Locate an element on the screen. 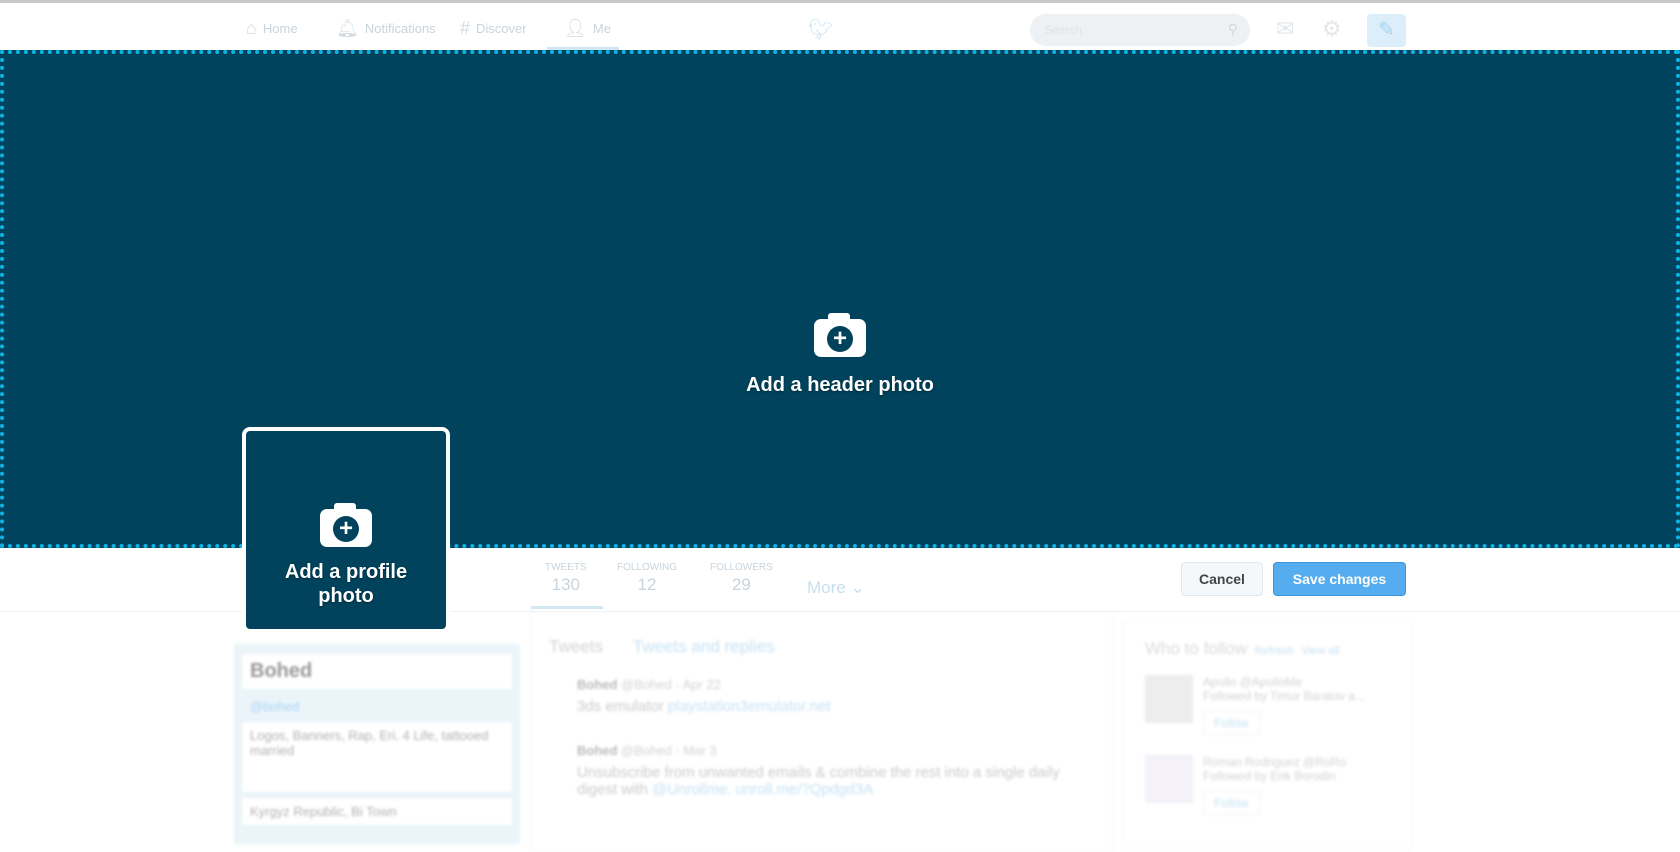  location-field: Kyrgyz Republic, Bi Town is located at coordinates (377, 811).